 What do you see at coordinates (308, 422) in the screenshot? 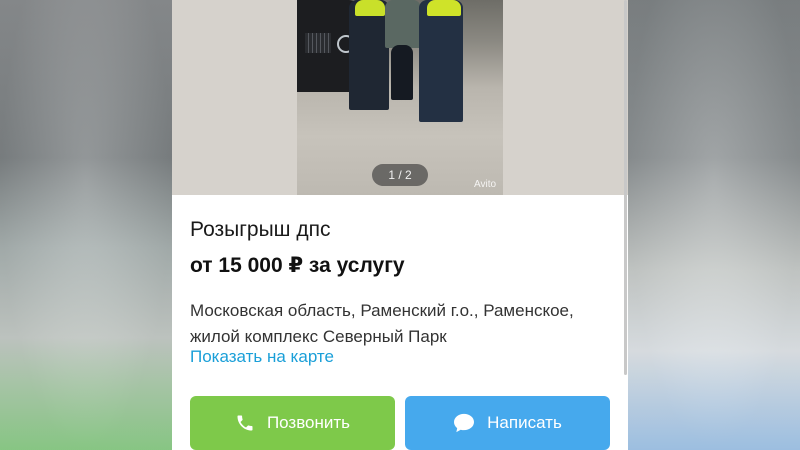
I see `call-button-label: Позвонить` at bounding box center [308, 422].